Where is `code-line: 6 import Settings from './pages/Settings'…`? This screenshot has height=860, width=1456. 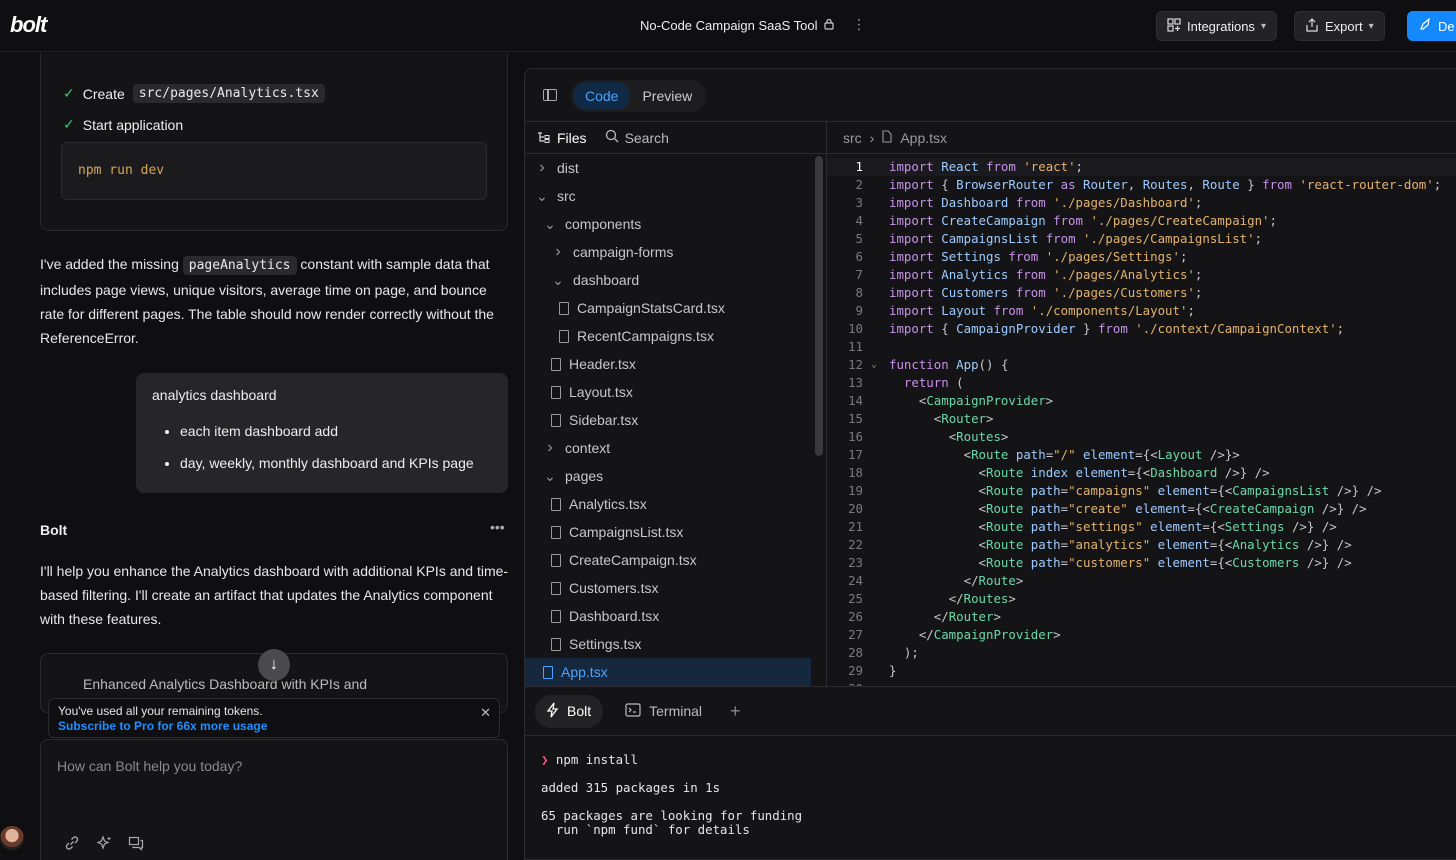 code-line: 6 import Settings from './pages/Settings'… is located at coordinates (1141, 257).